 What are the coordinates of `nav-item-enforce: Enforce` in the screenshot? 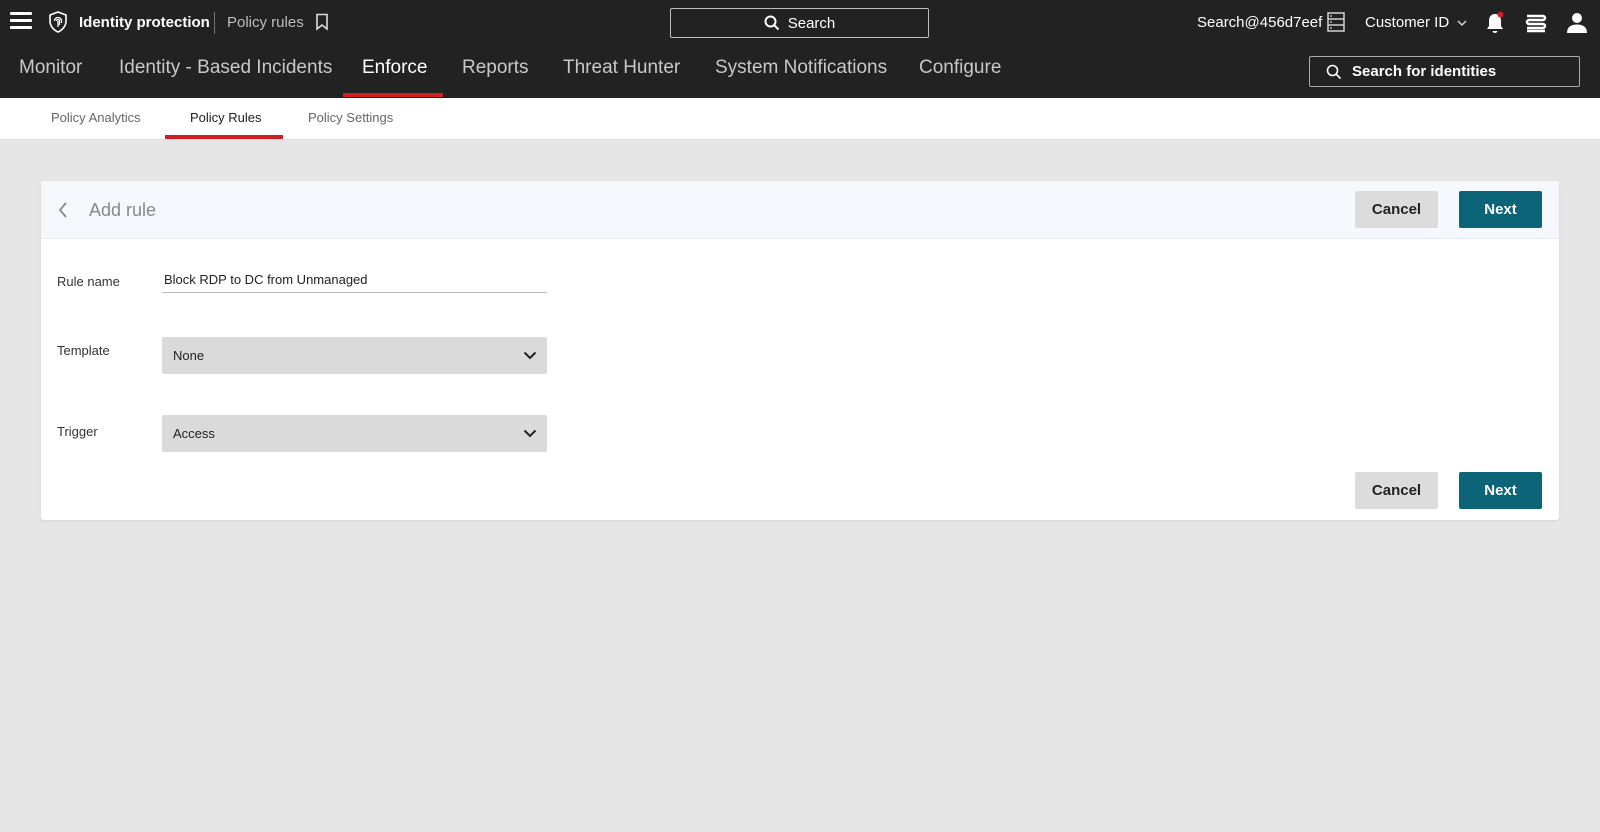 It's located at (394, 68).